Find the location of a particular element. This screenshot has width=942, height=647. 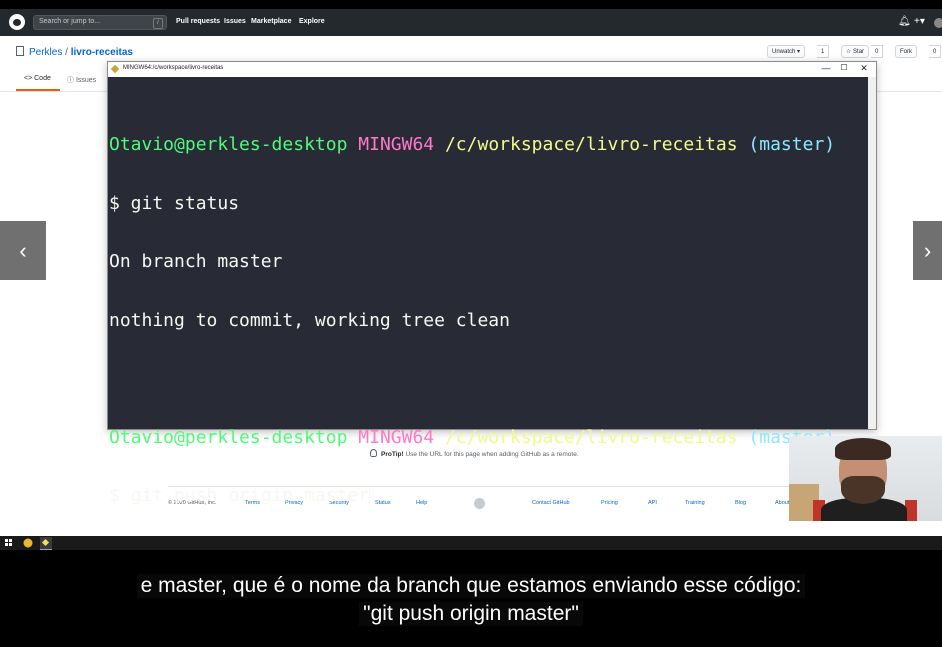

bell-icon: 🔔︎ is located at coordinates (904, 21).